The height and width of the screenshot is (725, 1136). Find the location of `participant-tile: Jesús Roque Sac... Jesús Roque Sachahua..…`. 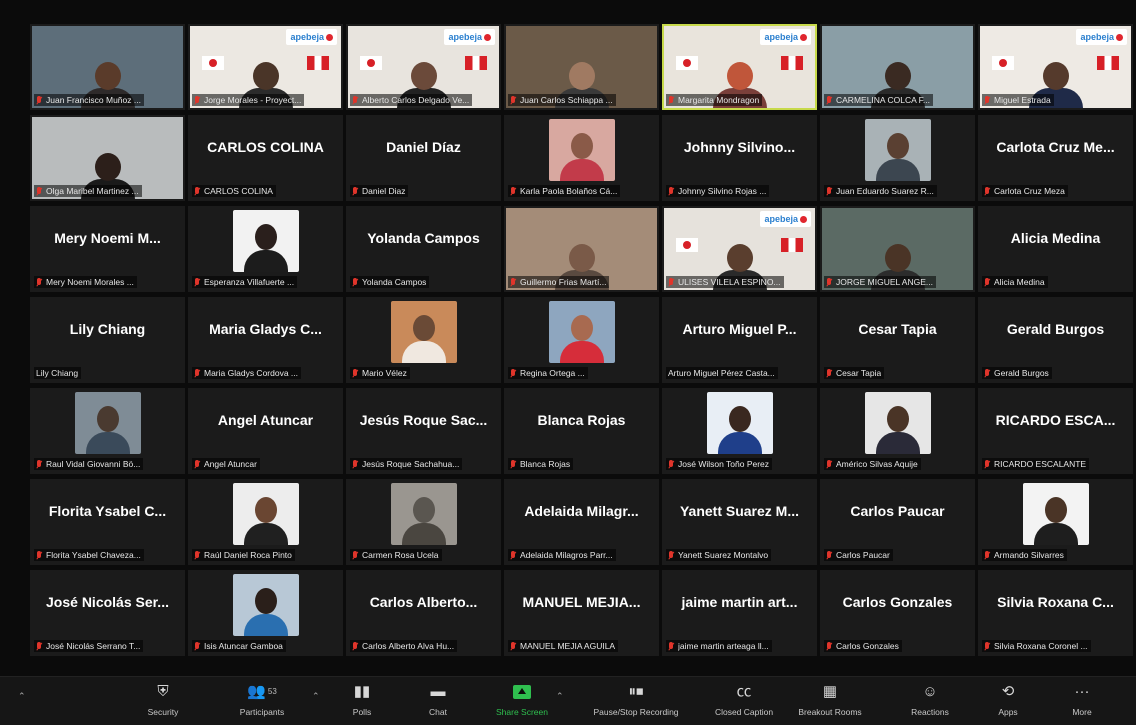

participant-tile: Jesús Roque Sac... Jesús Roque Sachahua..… is located at coordinates (423, 431).